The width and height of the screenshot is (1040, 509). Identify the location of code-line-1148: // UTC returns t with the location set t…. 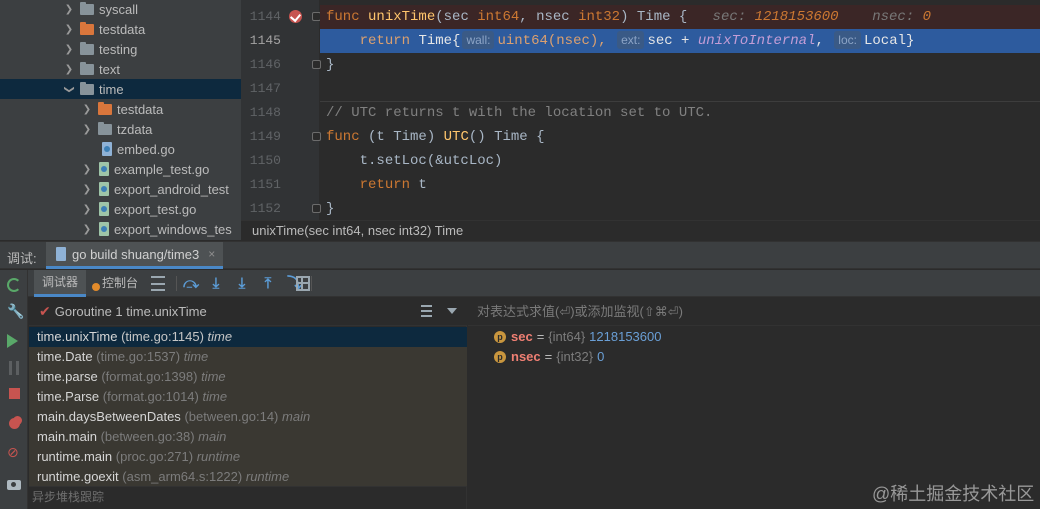
(680, 113).